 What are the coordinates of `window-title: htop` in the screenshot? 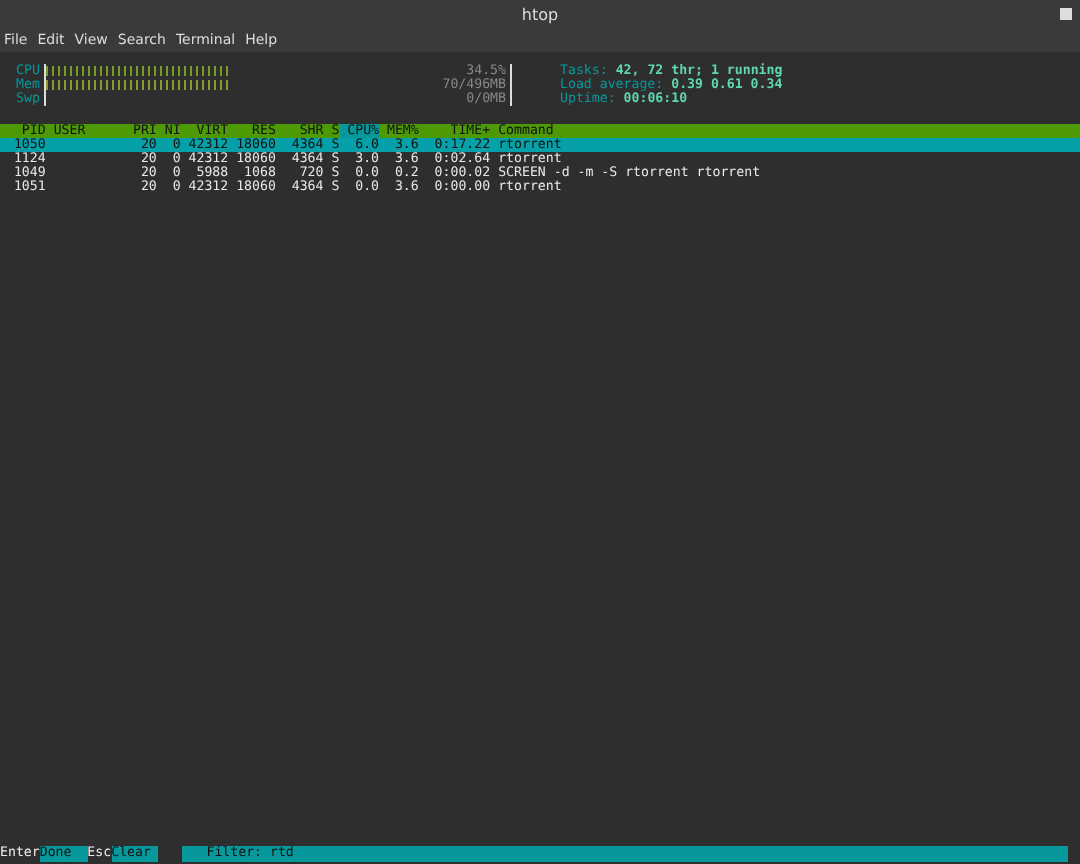 It's located at (540, 14).